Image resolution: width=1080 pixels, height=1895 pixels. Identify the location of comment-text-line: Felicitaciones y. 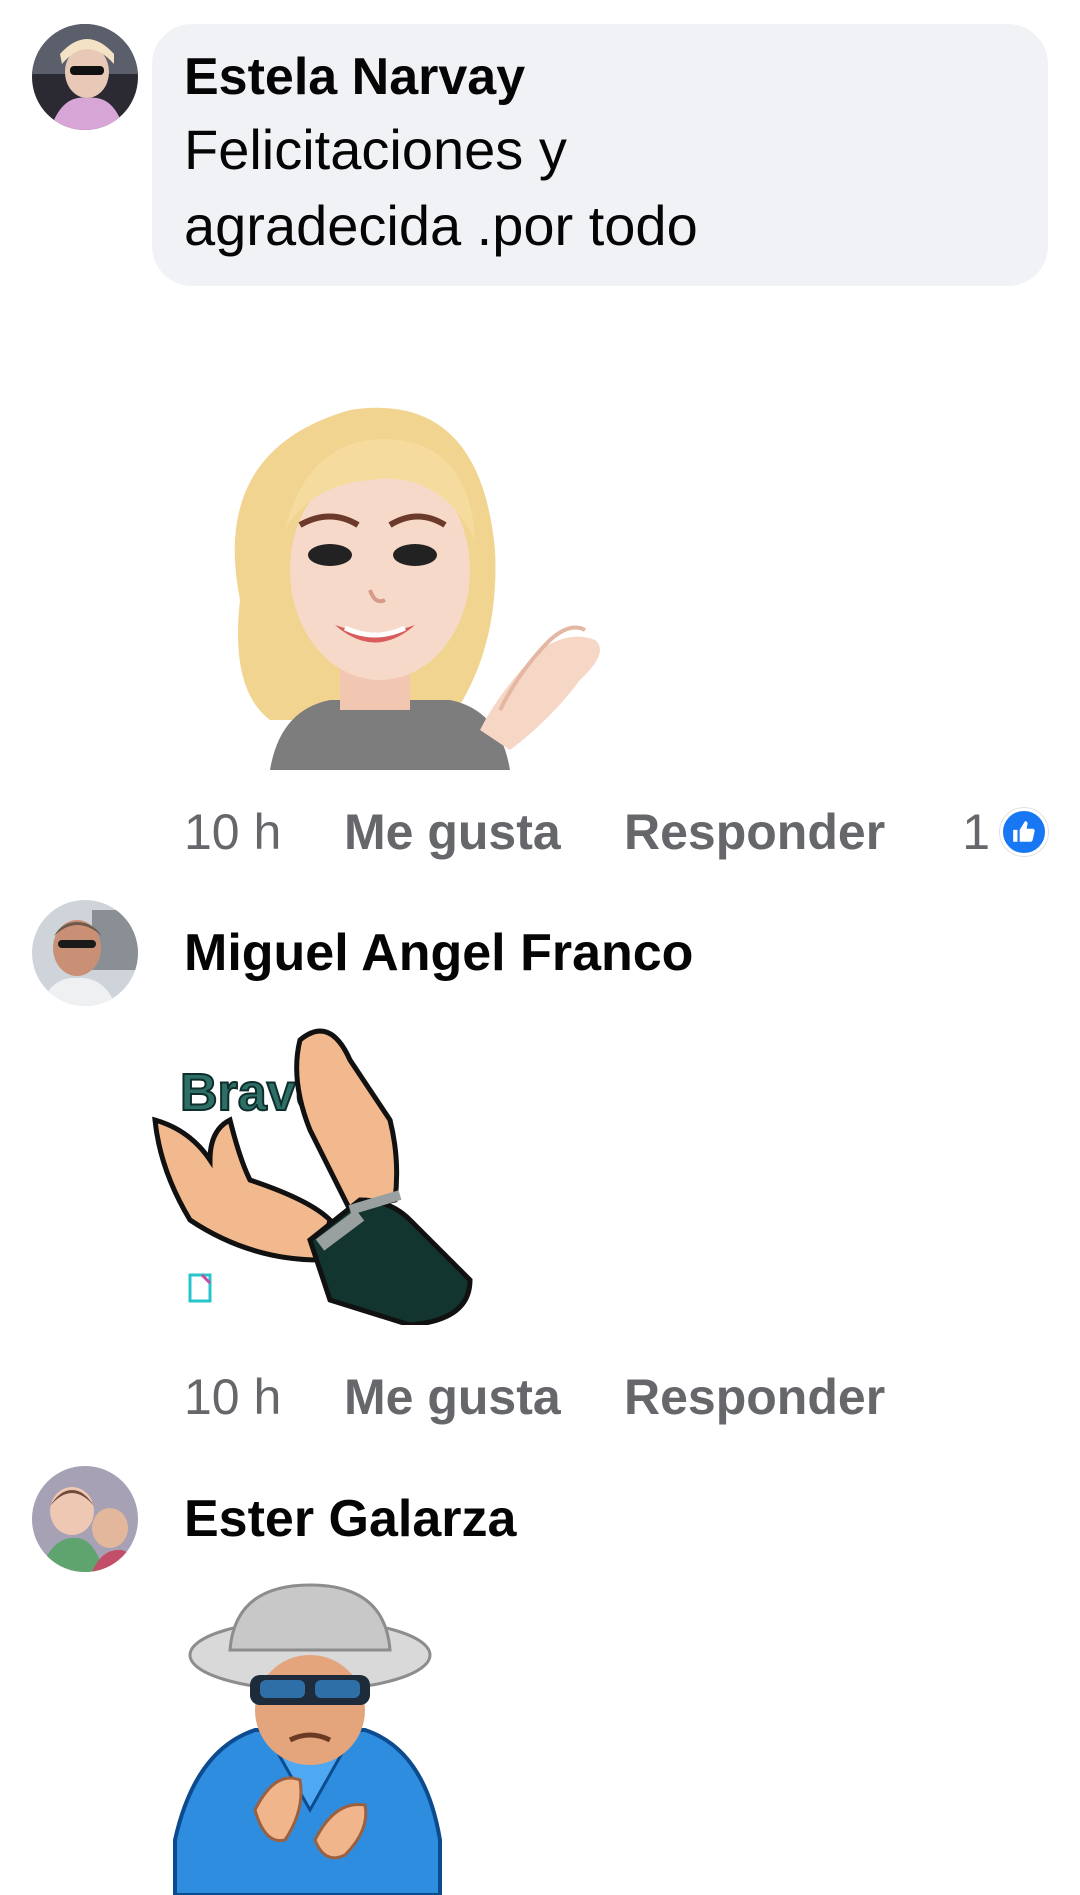
(375, 149).